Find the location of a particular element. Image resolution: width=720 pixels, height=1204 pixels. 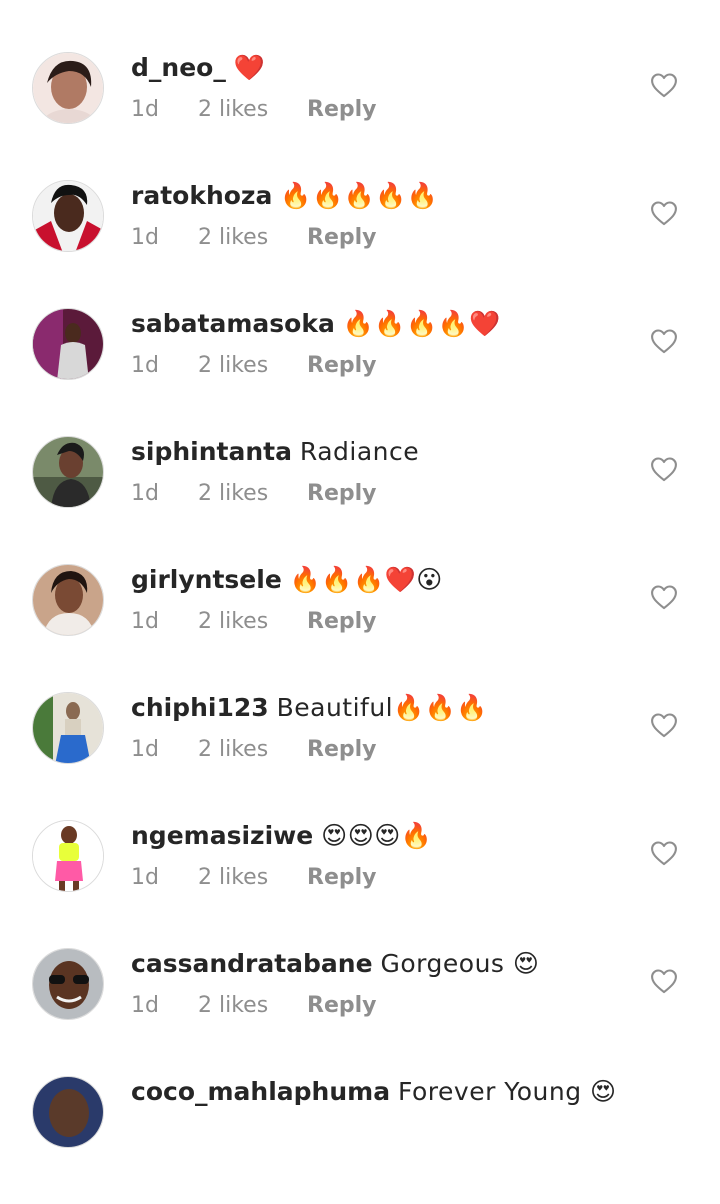

comment-username: ngemasiziwe is located at coordinates (222, 835).